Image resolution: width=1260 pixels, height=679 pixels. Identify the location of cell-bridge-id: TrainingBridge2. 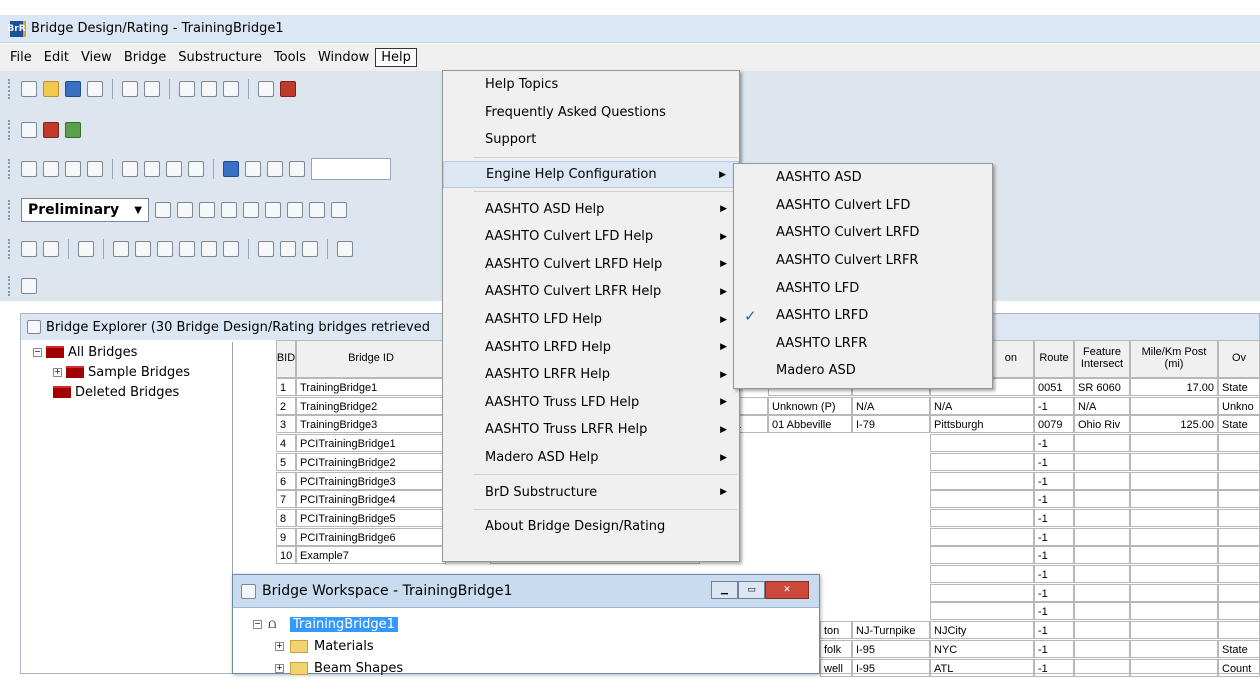
(371, 405).